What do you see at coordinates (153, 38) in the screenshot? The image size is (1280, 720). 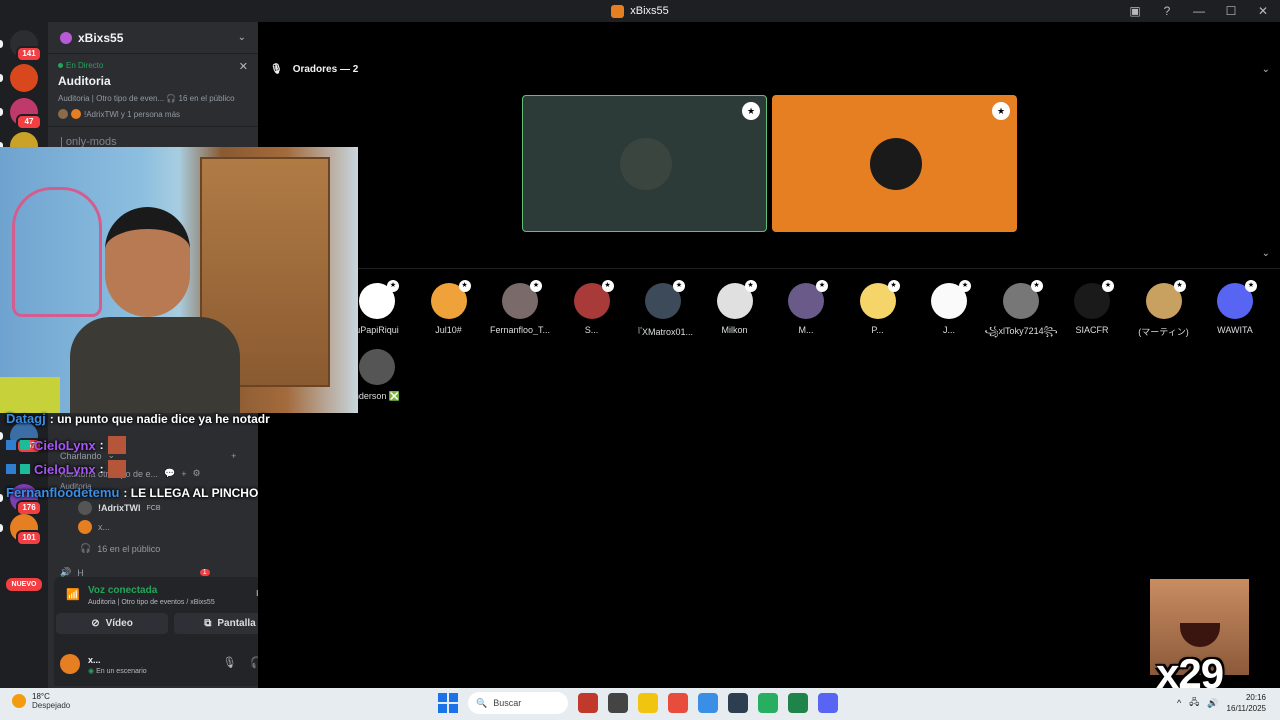 I see `server-header: xBixs55 ⌄` at bounding box center [153, 38].